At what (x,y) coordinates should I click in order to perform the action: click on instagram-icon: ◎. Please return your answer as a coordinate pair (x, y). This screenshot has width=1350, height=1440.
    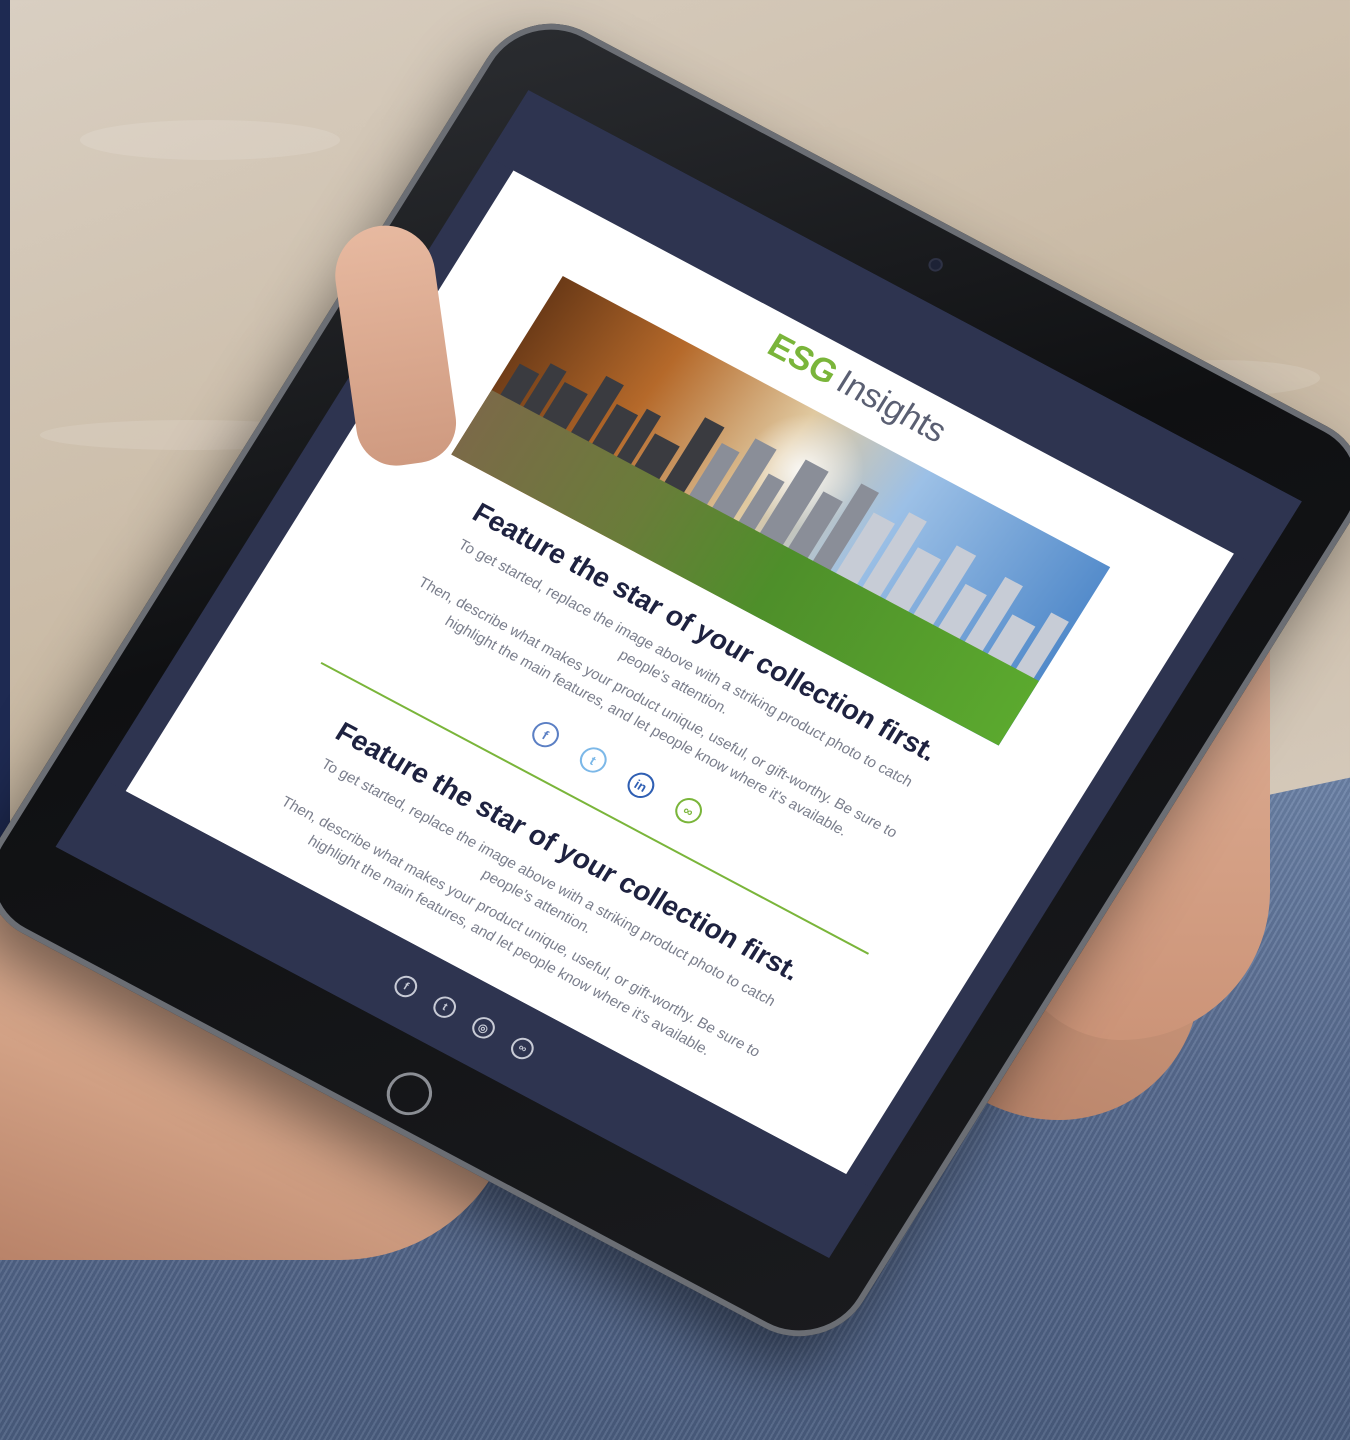
    Looking at the image, I should click on (483, 1028).